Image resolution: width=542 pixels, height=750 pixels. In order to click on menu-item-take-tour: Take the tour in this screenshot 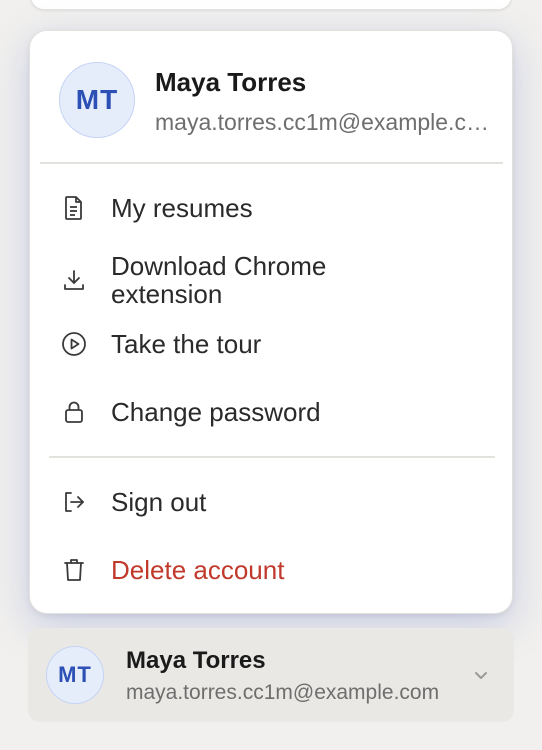, I will do `click(271, 344)`.